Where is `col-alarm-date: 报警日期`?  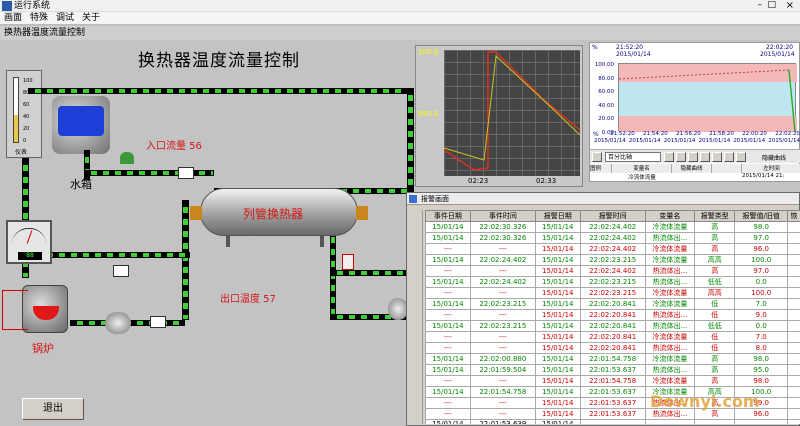
col-alarm-date: 报警日期 is located at coordinates (557, 216).